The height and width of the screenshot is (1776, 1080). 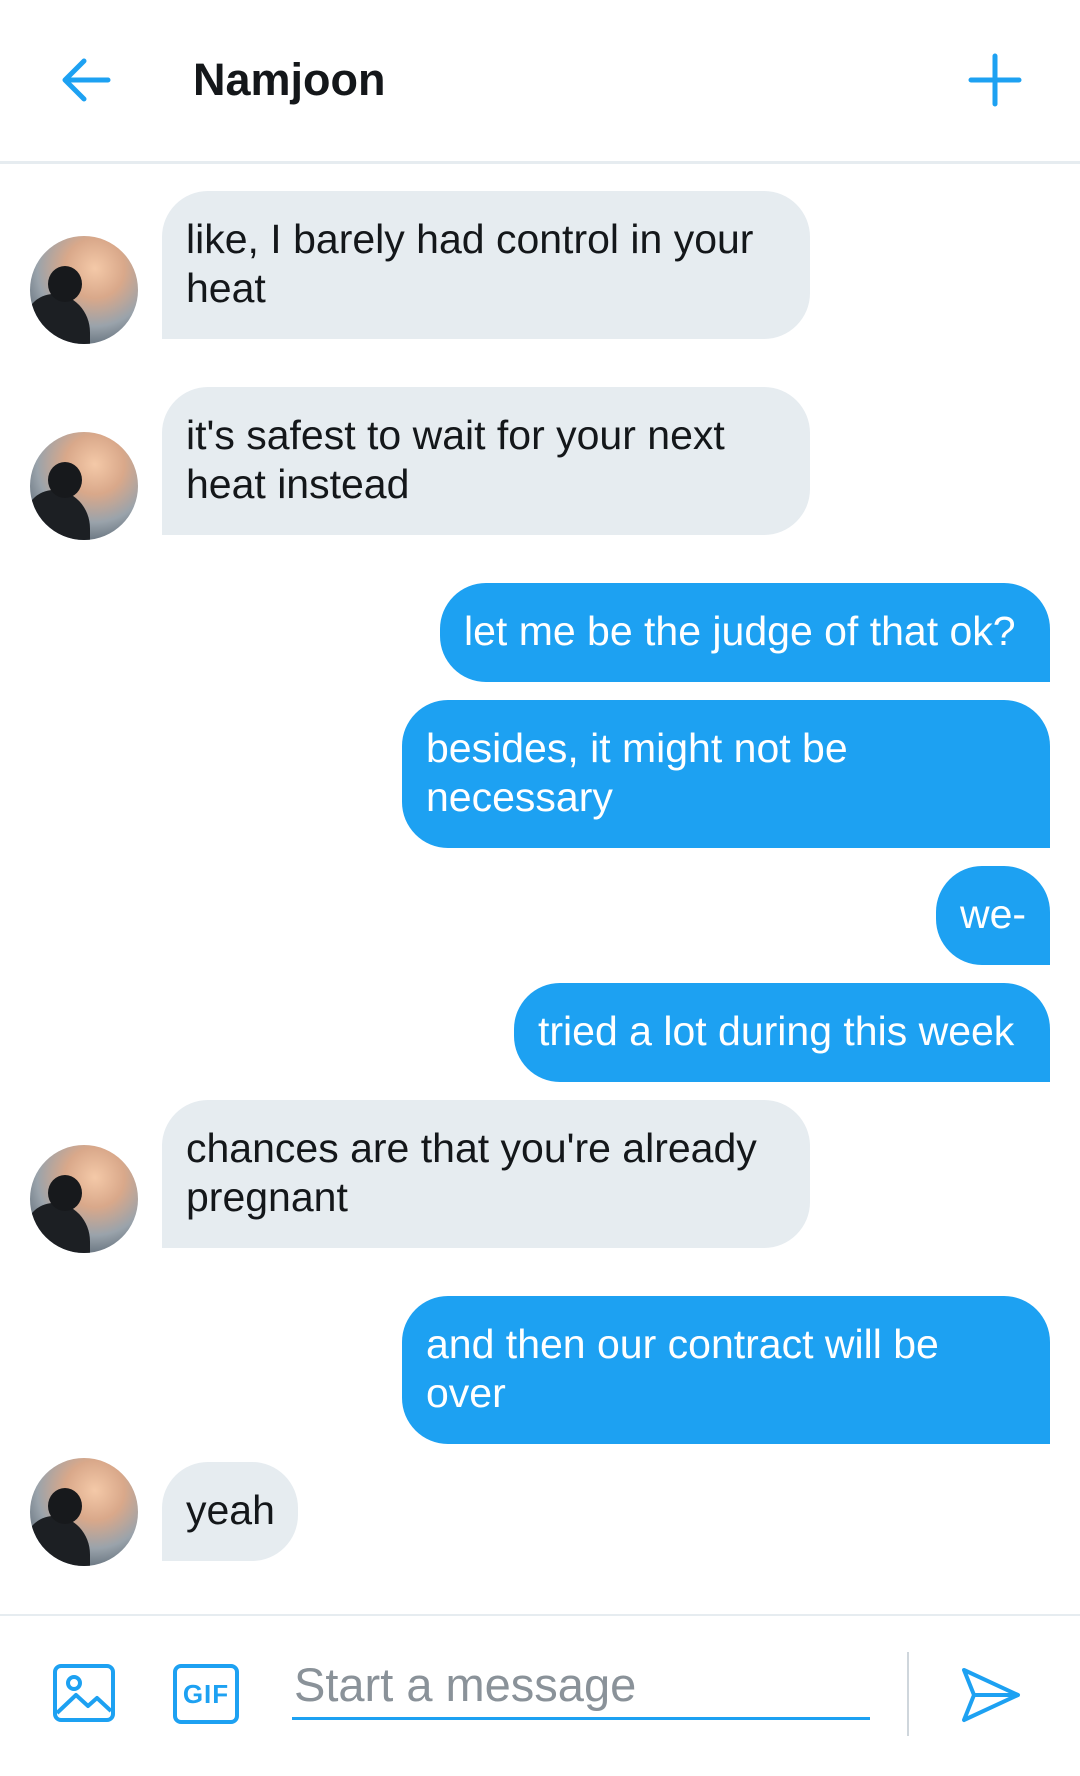 I want to click on message-bubble-outgoing: let me be the judge of that ok?, so click(x=745, y=632).